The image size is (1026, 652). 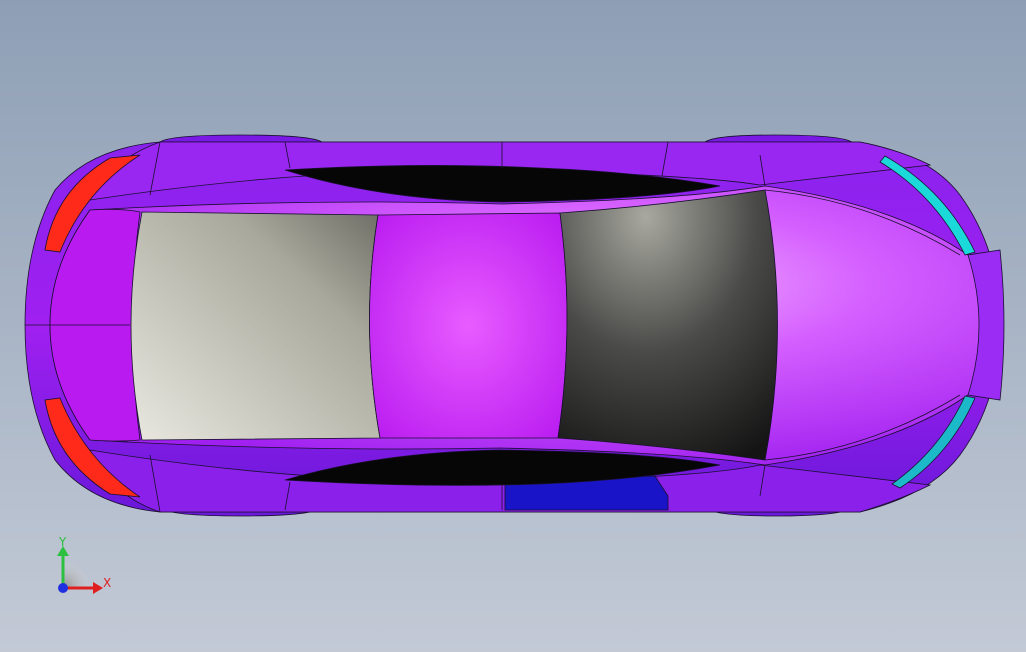 I want to click on windshield, so click(x=667, y=325).